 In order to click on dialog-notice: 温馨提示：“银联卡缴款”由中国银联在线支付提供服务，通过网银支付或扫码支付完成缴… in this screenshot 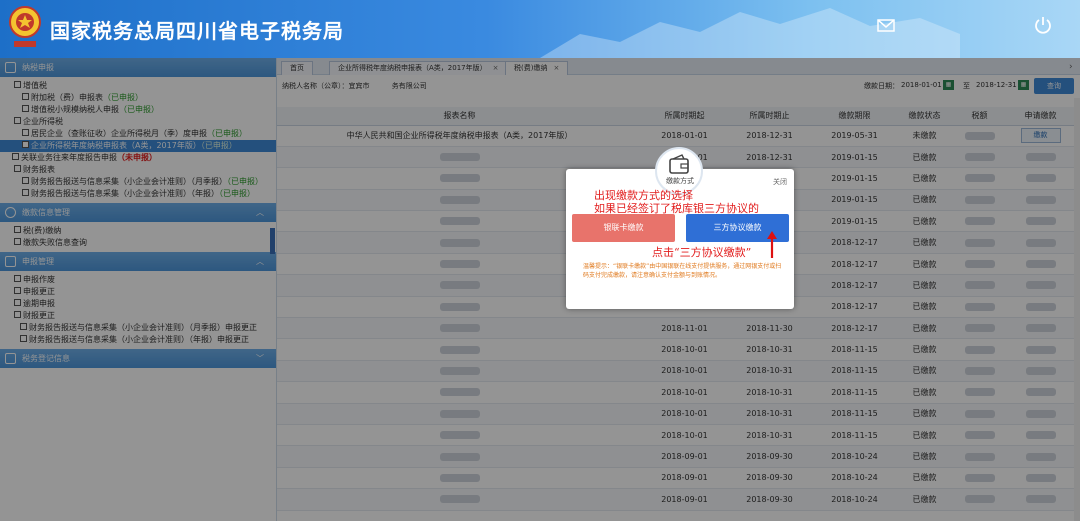, I will do `click(682, 271)`.